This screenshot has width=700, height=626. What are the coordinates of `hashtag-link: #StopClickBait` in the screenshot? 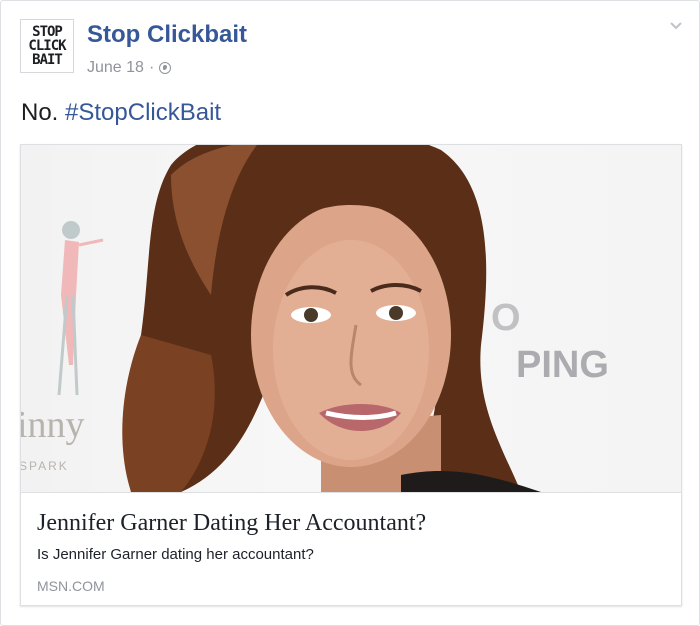 It's located at (143, 112).